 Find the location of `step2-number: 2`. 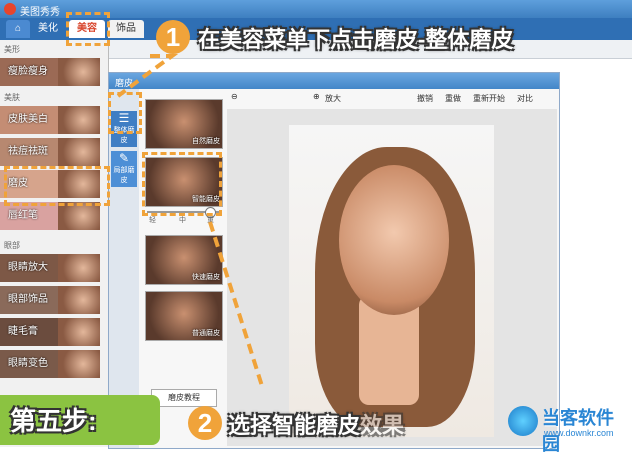

step2-number: 2 is located at coordinates (205, 423).